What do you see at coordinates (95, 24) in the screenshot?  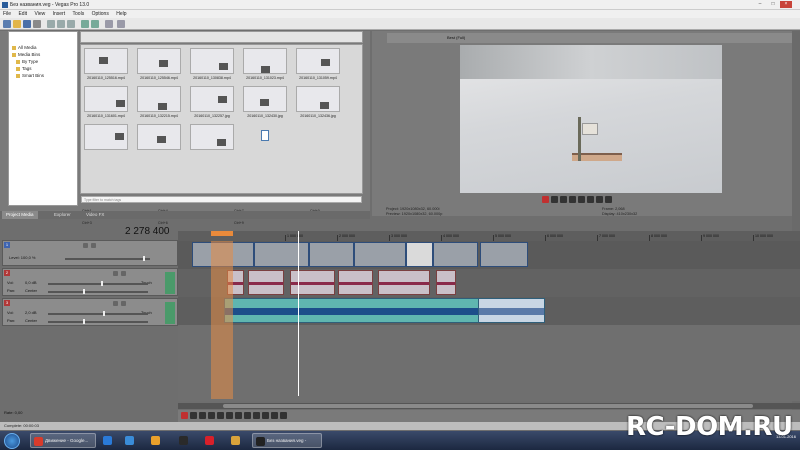 I see `redo-icon` at bounding box center [95, 24].